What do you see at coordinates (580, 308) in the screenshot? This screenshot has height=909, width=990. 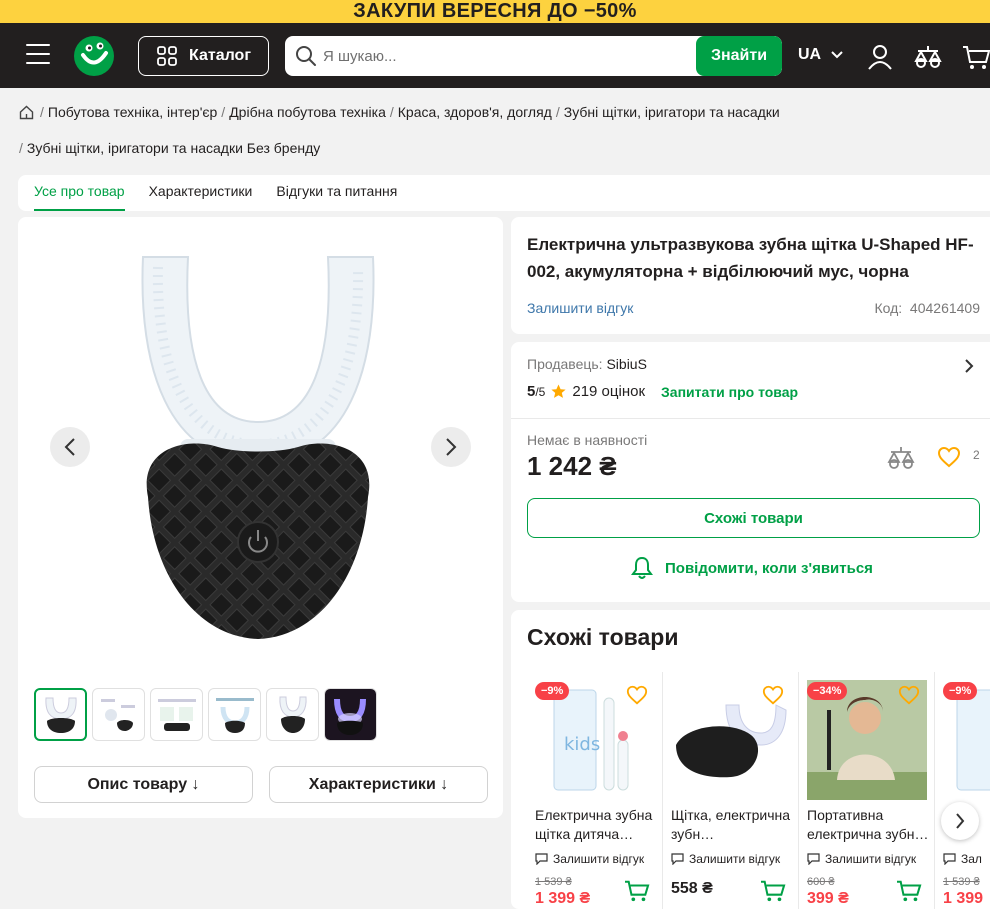 I see `leave-review-link: Залишити відгук` at bounding box center [580, 308].